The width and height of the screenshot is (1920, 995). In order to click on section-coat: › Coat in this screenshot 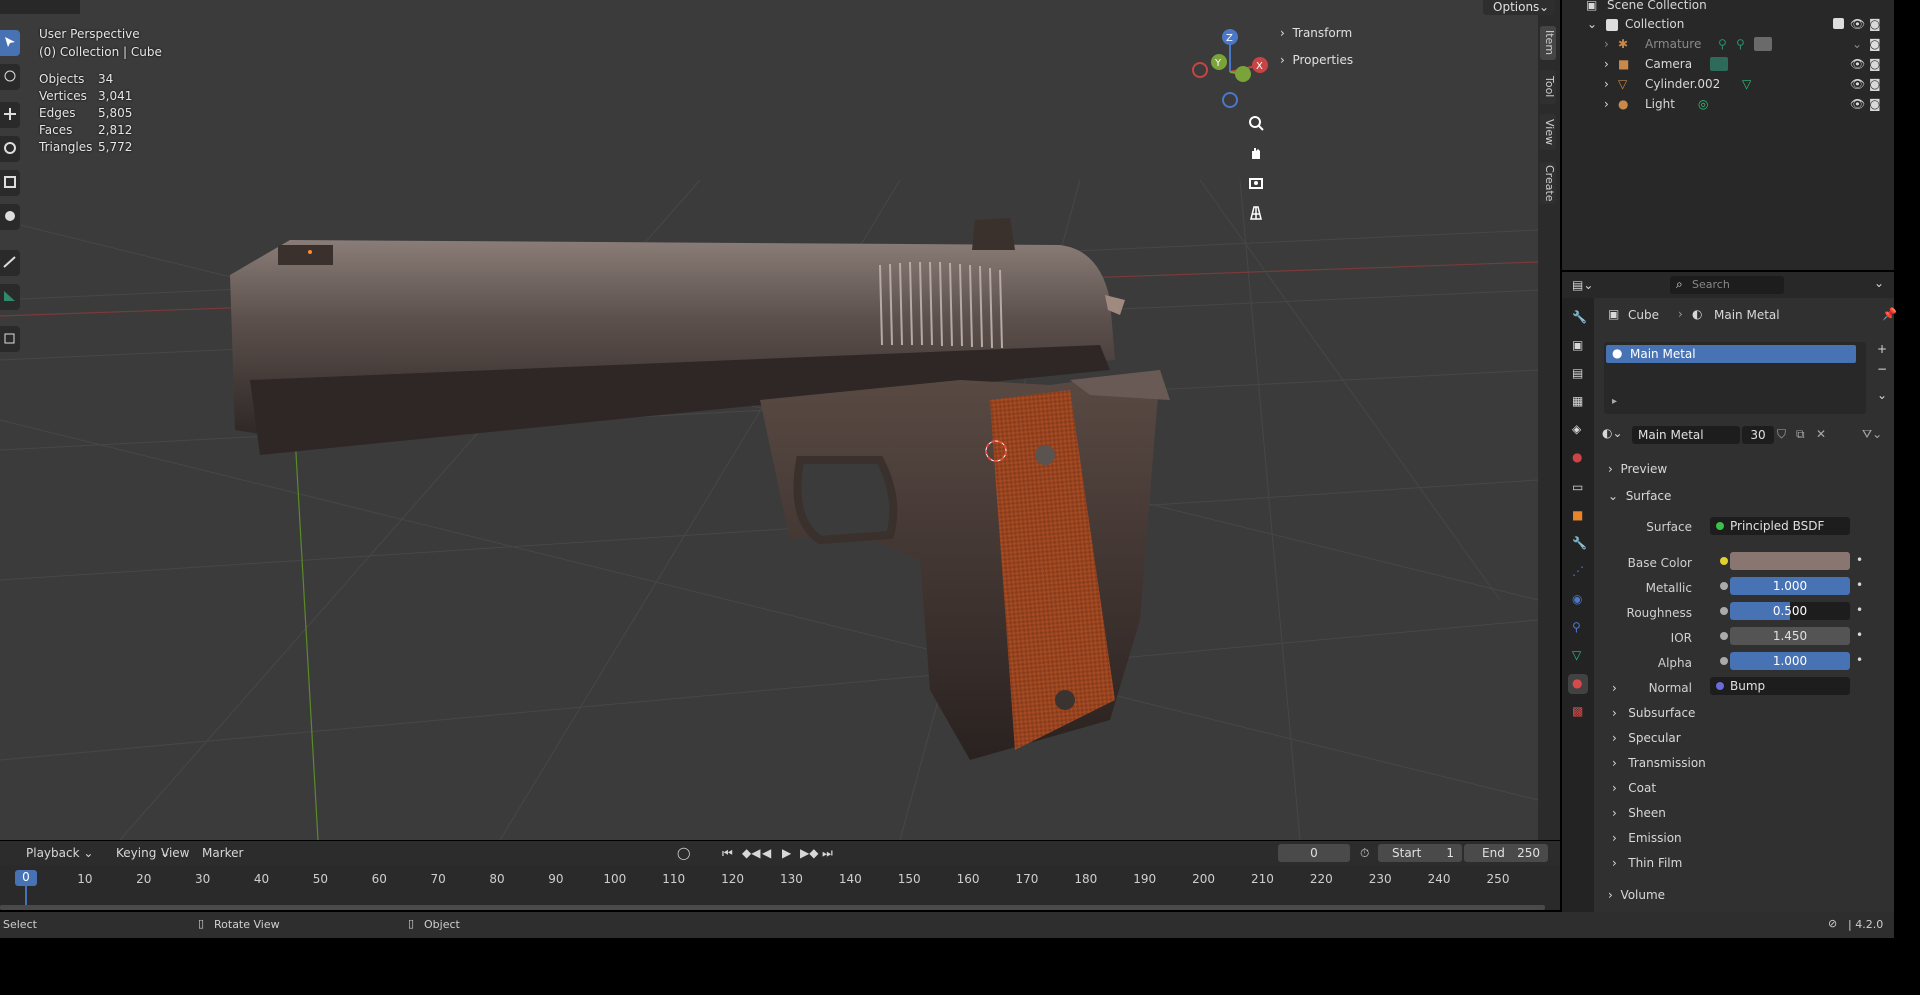, I will do `click(1634, 788)`.